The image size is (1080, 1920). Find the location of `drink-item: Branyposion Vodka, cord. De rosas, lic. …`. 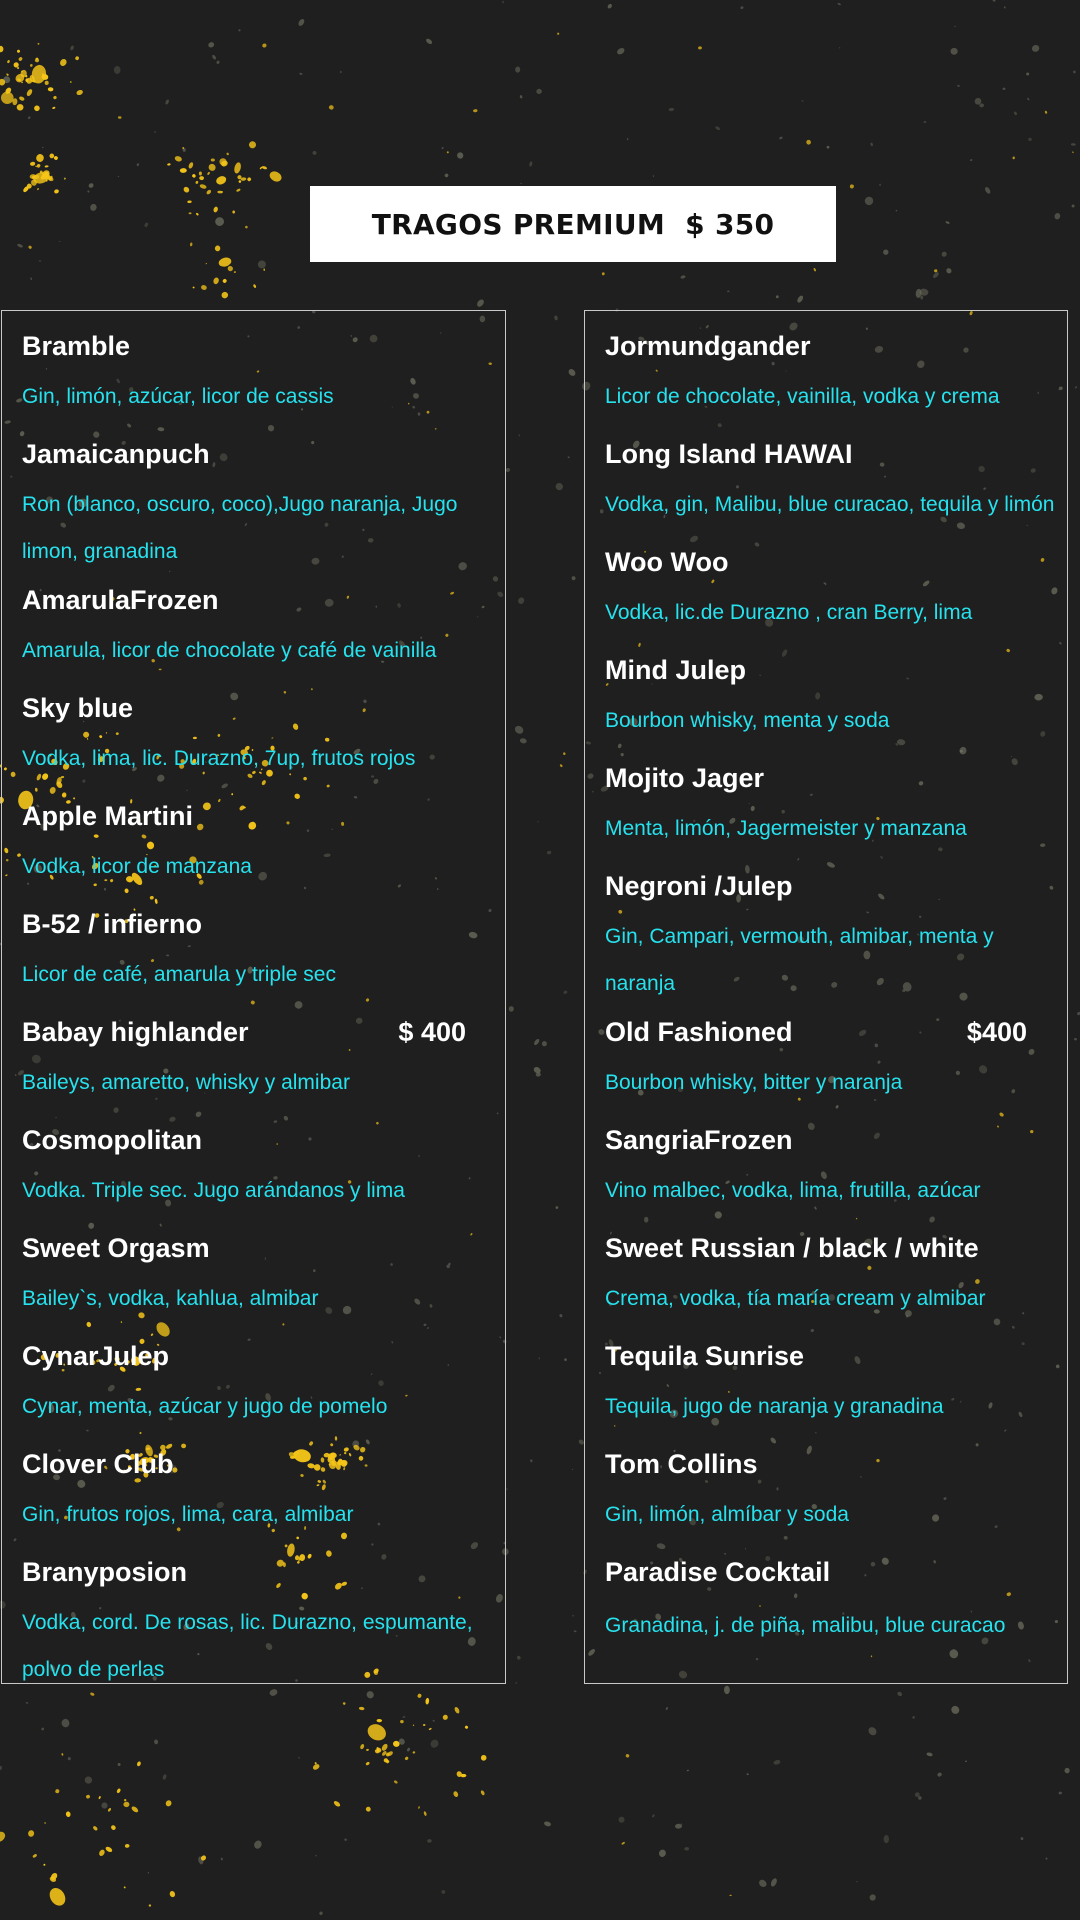

drink-item: Branyposion Vodka, cord. De rosas, lic. … is located at coordinates (263, 1620).